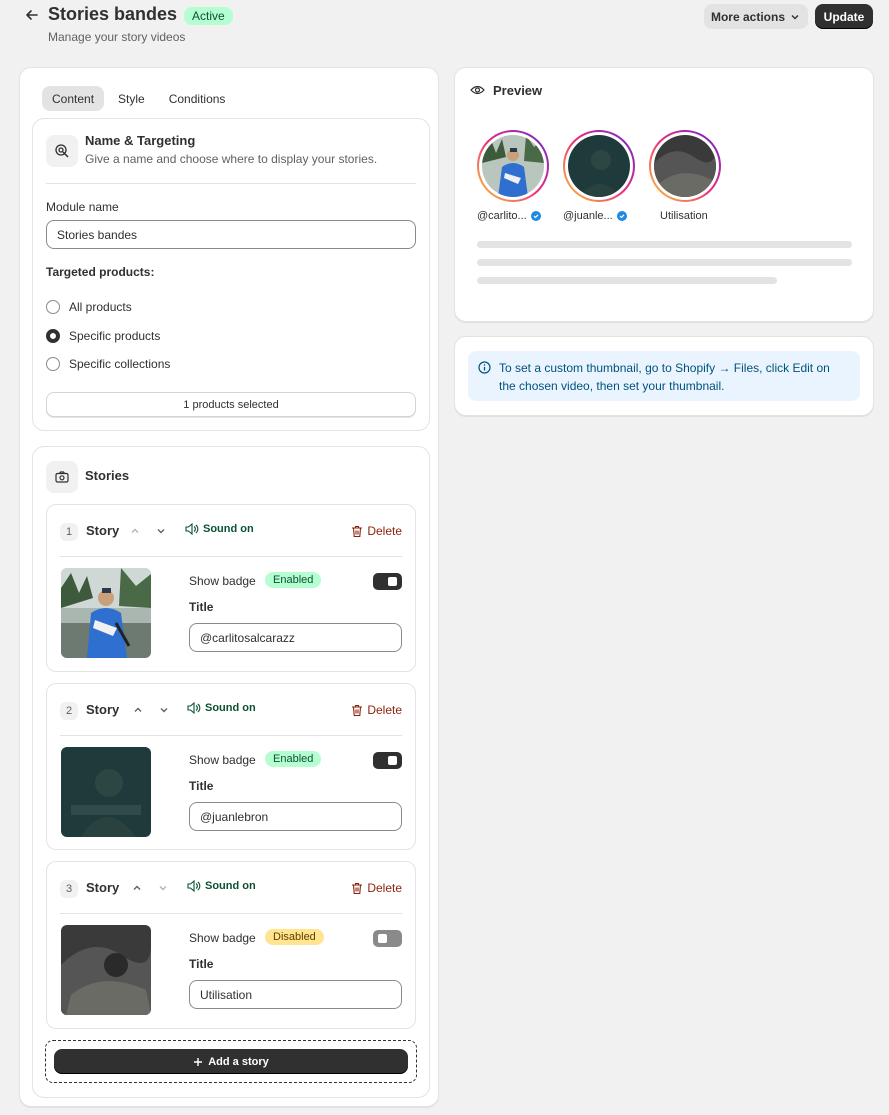  What do you see at coordinates (295, 994) in the screenshot?
I see `story-title-input: Utilisation` at bounding box center [295, 994].